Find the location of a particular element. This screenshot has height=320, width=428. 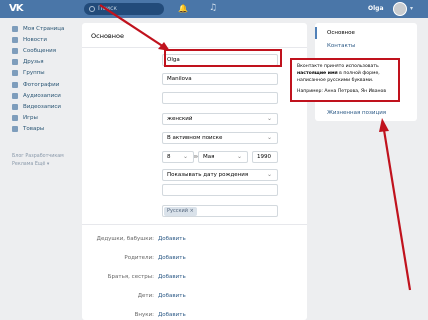

name-field-highlight is located at coordinates (223, 58).